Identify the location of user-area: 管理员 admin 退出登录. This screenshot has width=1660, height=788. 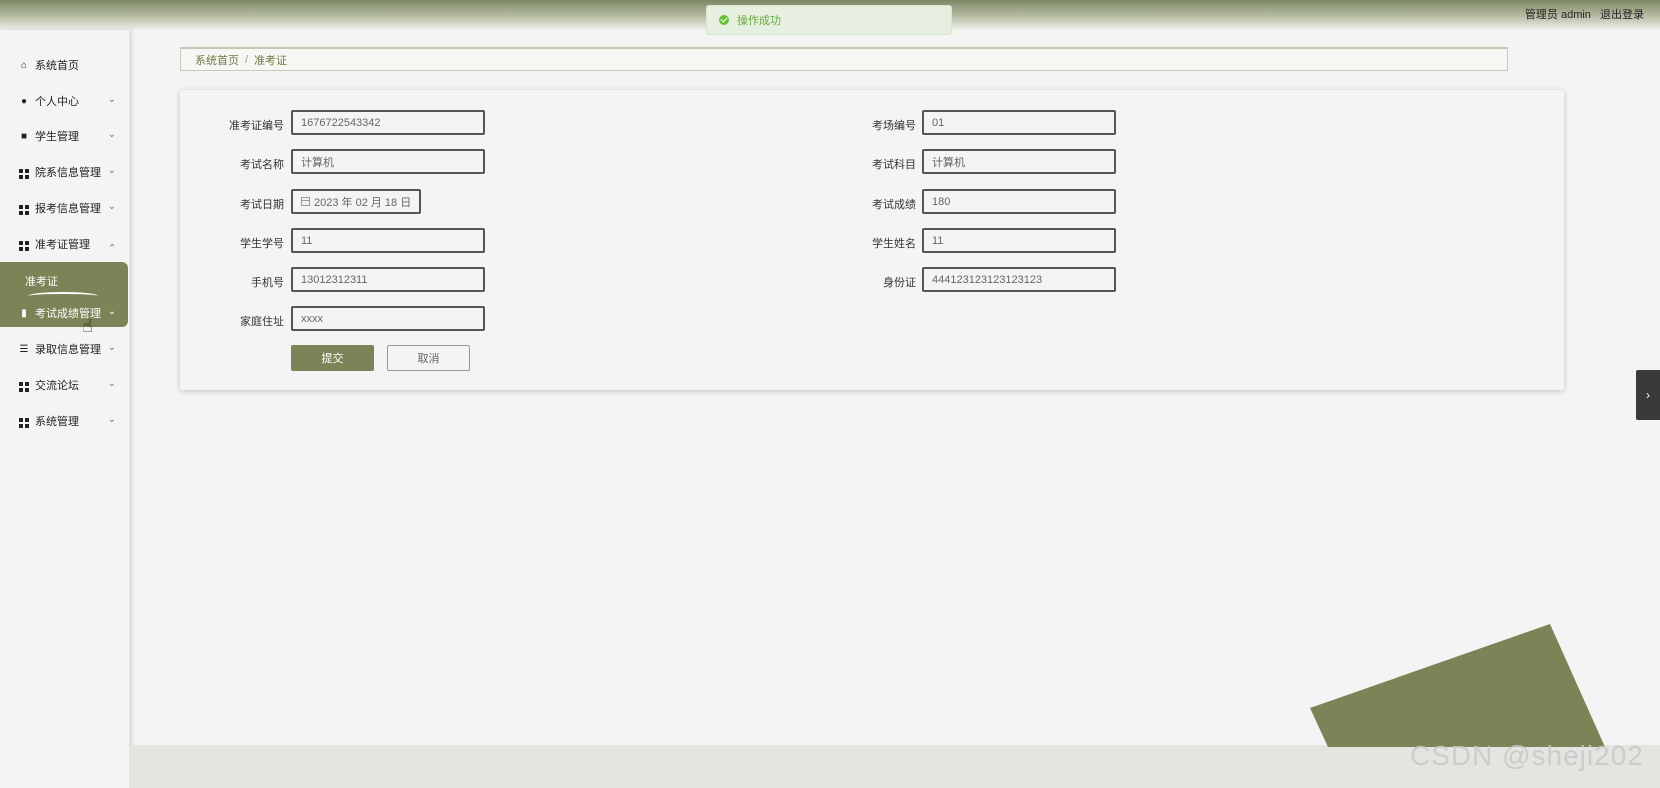
(1581, 14).